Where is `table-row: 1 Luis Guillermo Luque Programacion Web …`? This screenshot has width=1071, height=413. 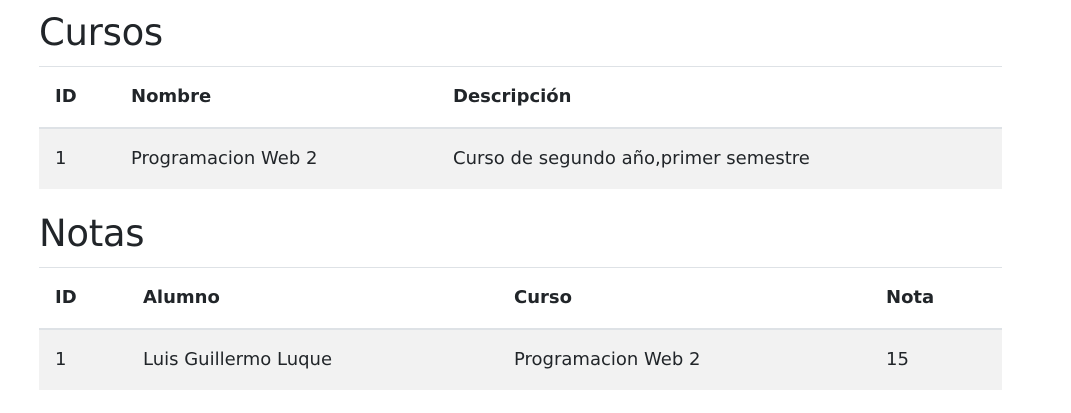 table-row: 1 Luis Guillermo Luque Programacion Web … is located at coordinates (520, 359).